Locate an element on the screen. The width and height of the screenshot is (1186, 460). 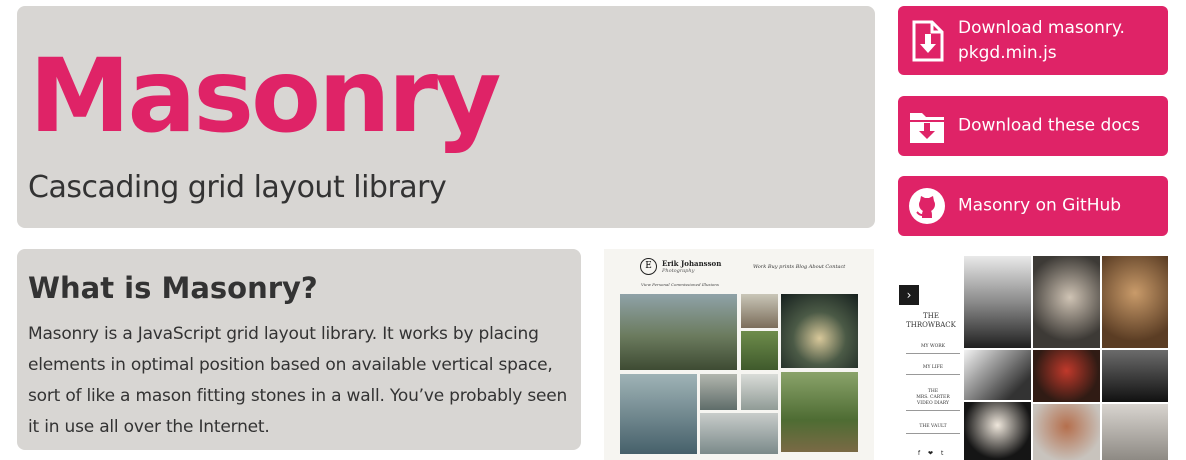
download-masonry-label: Download masonry. pkgd.min.js is located at coordinates (1041, 40).